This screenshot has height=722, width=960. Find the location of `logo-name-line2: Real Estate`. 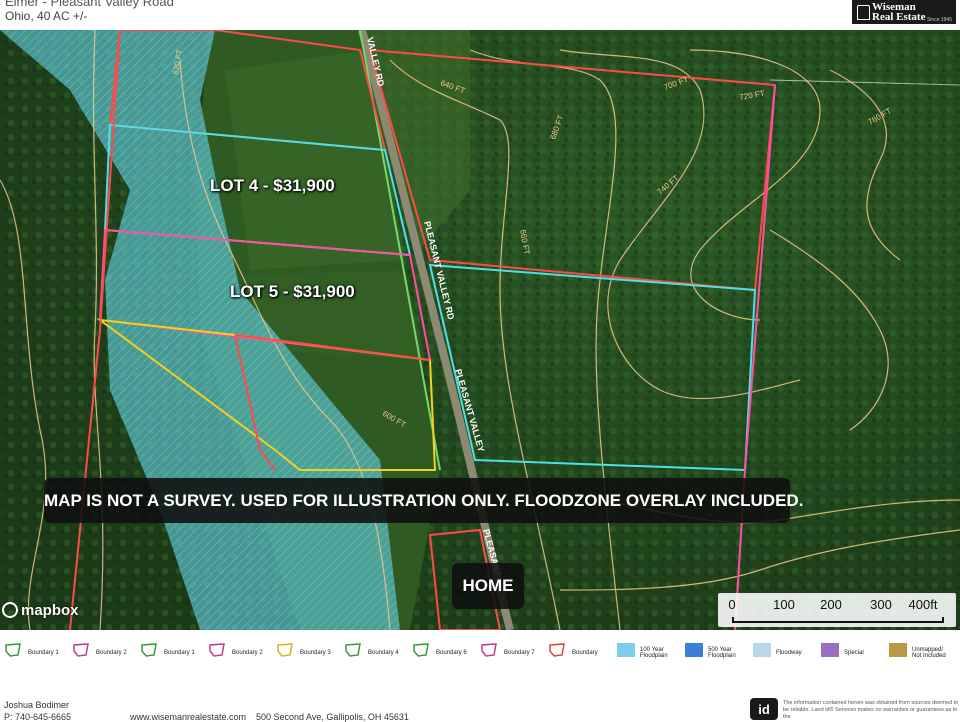

logo-name-line2: Real Estate is located at coordinates (899, 17).